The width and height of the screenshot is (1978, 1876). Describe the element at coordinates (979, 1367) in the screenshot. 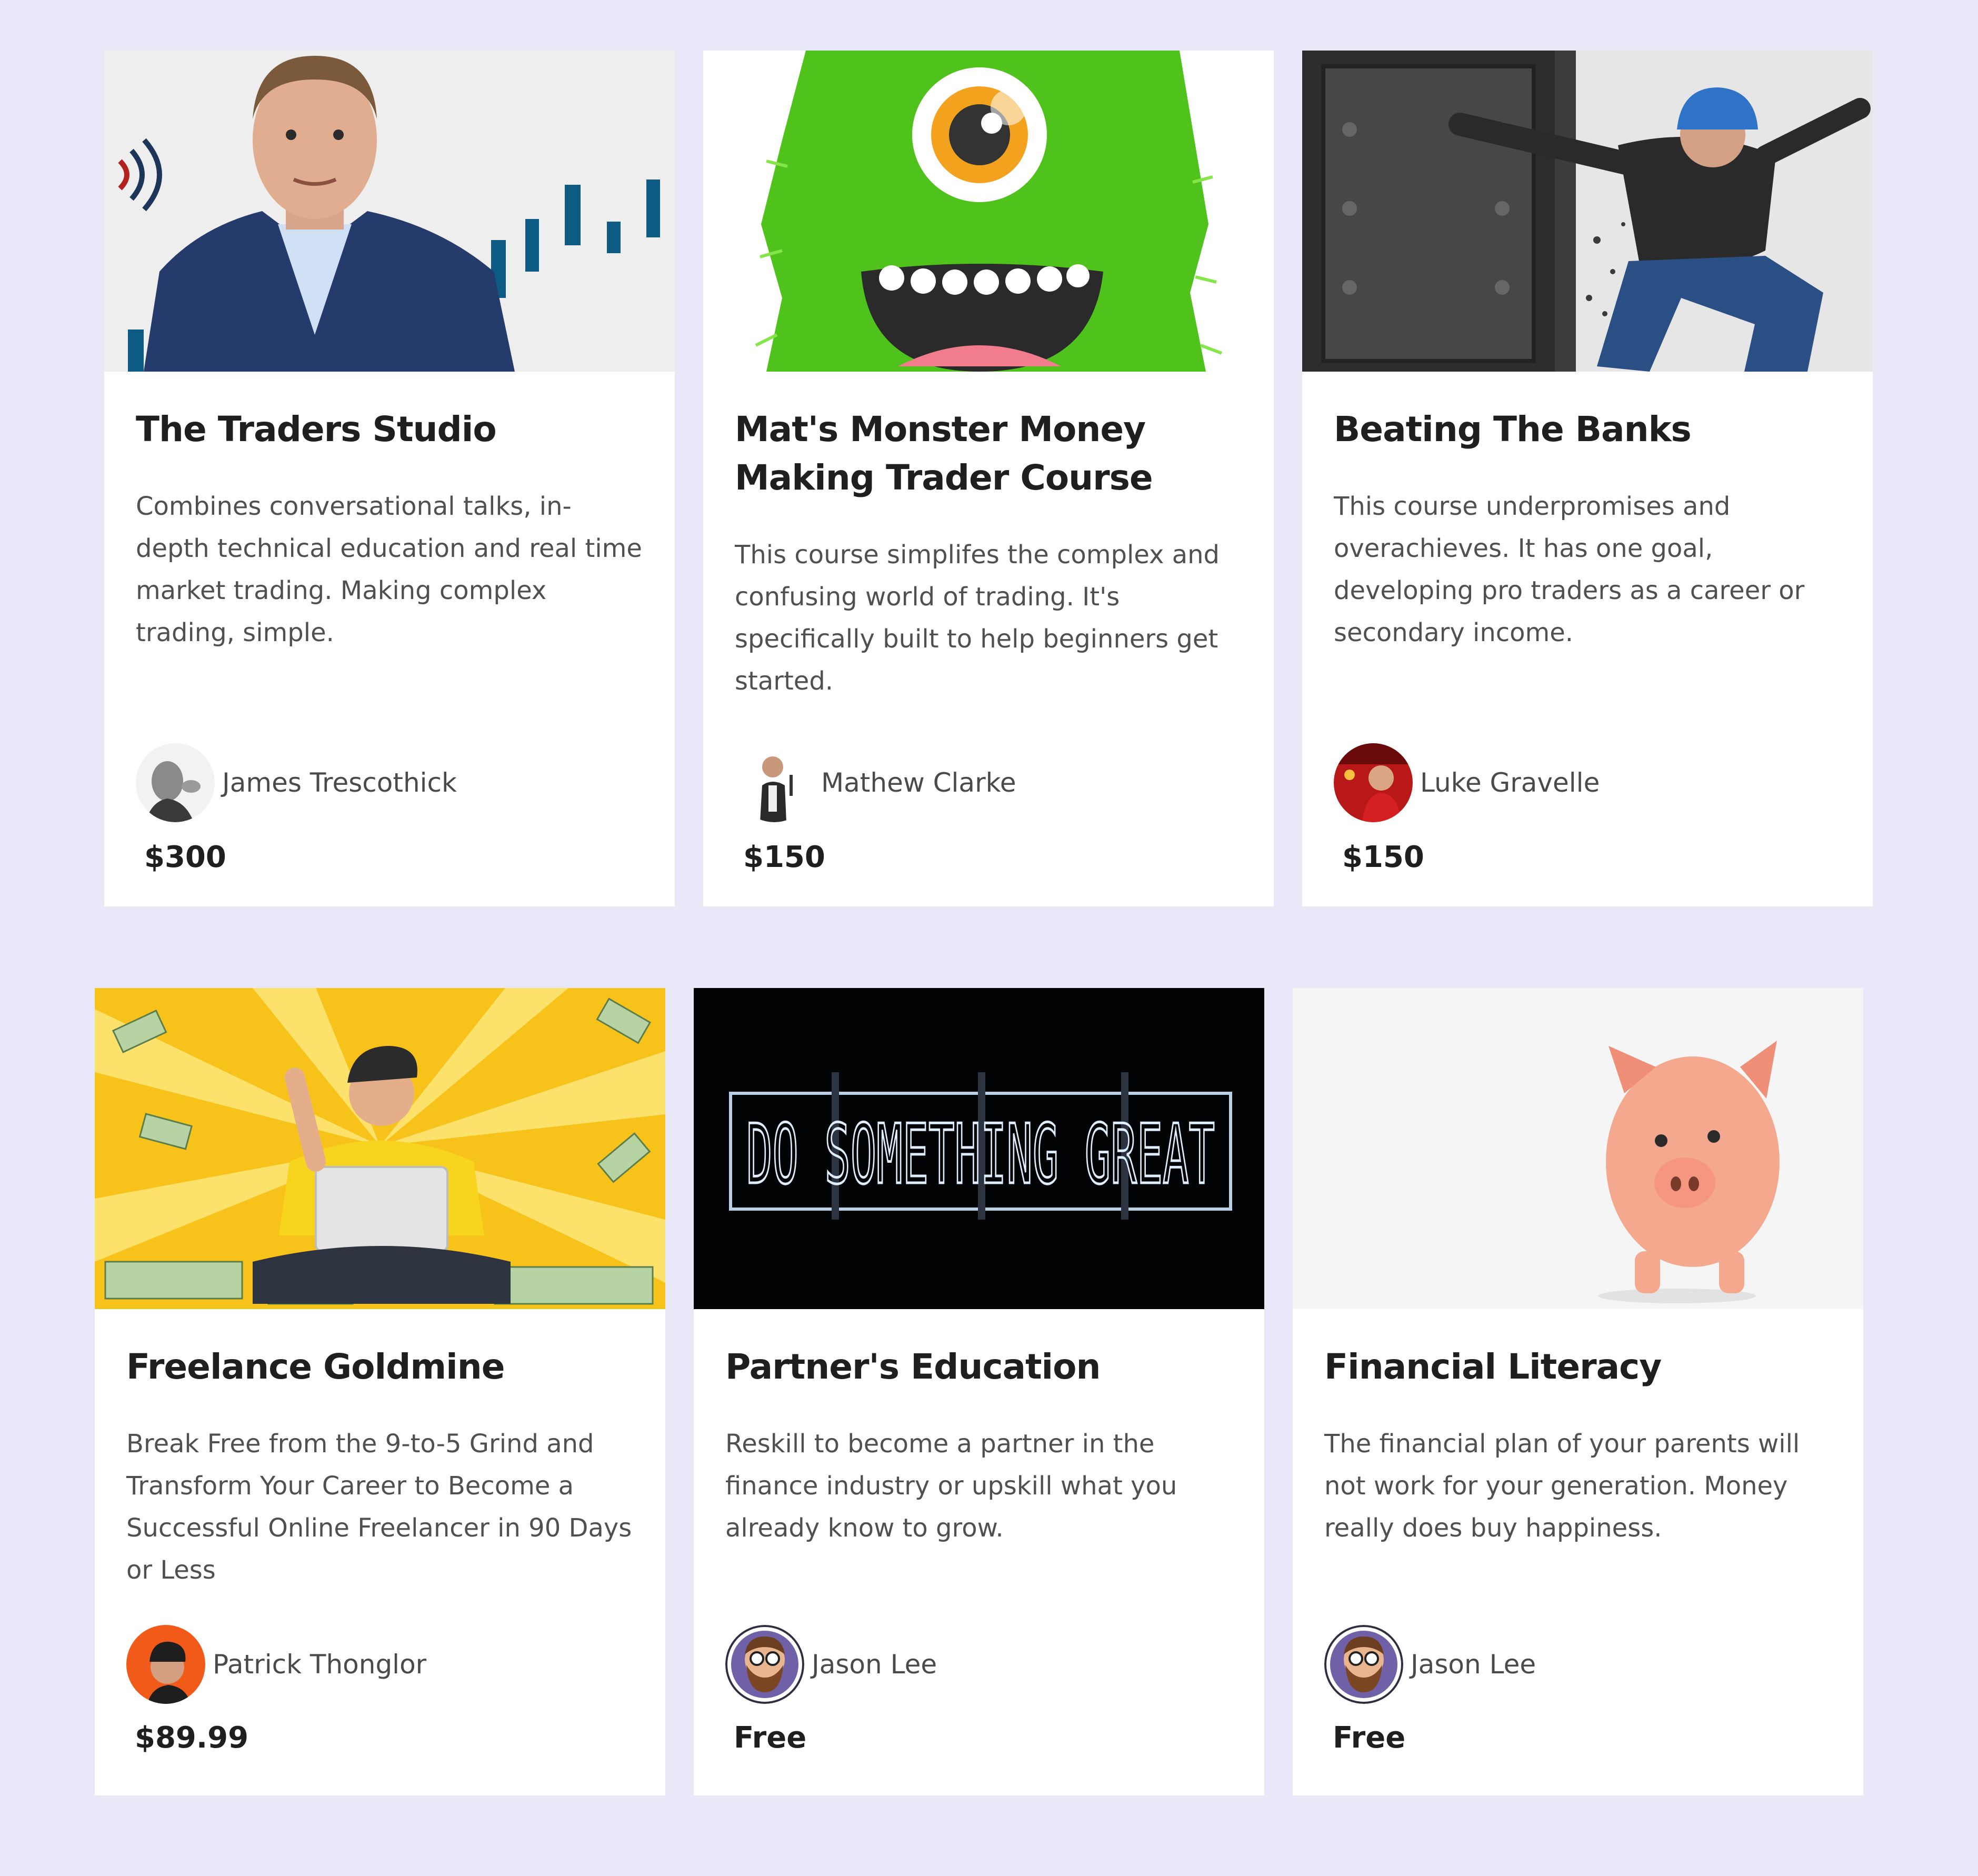

I see `course-title: Partner's Education` at that location.